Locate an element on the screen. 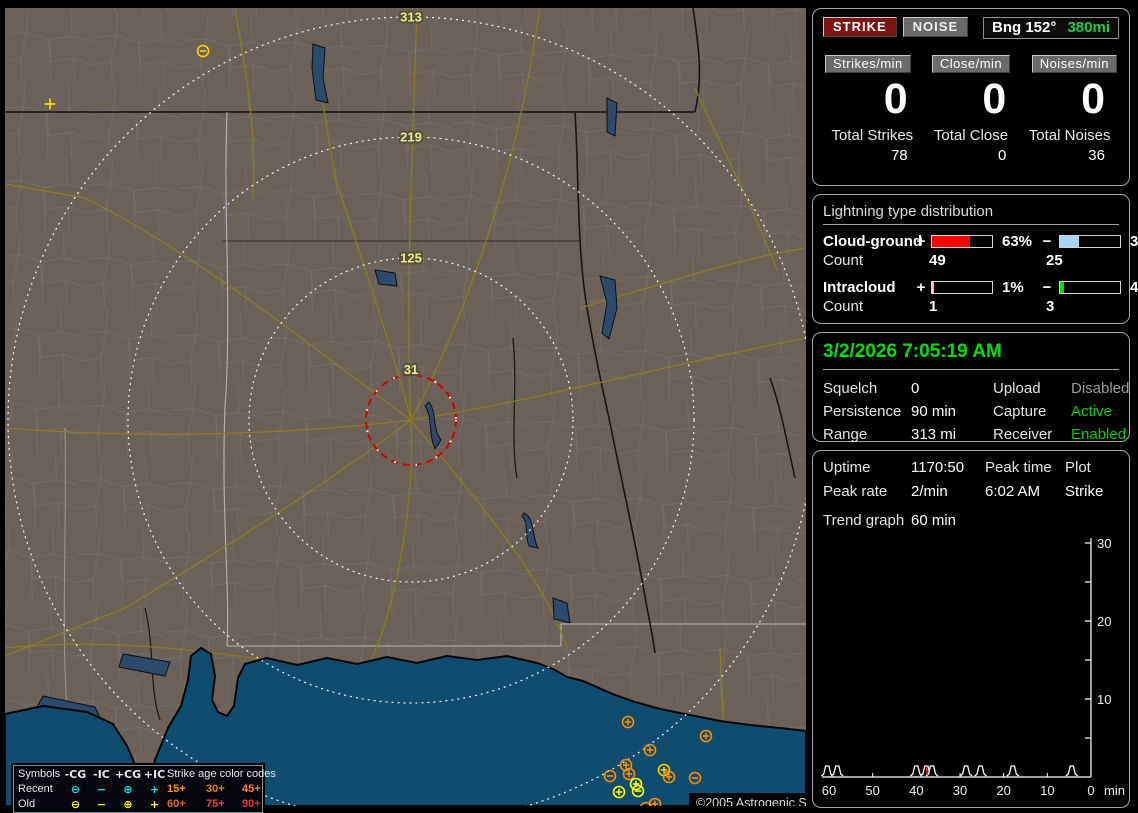 The height and width of the screenshot is (813, 1138). legend-col-pos-ic: +IC is located at coordinates (154, 774).